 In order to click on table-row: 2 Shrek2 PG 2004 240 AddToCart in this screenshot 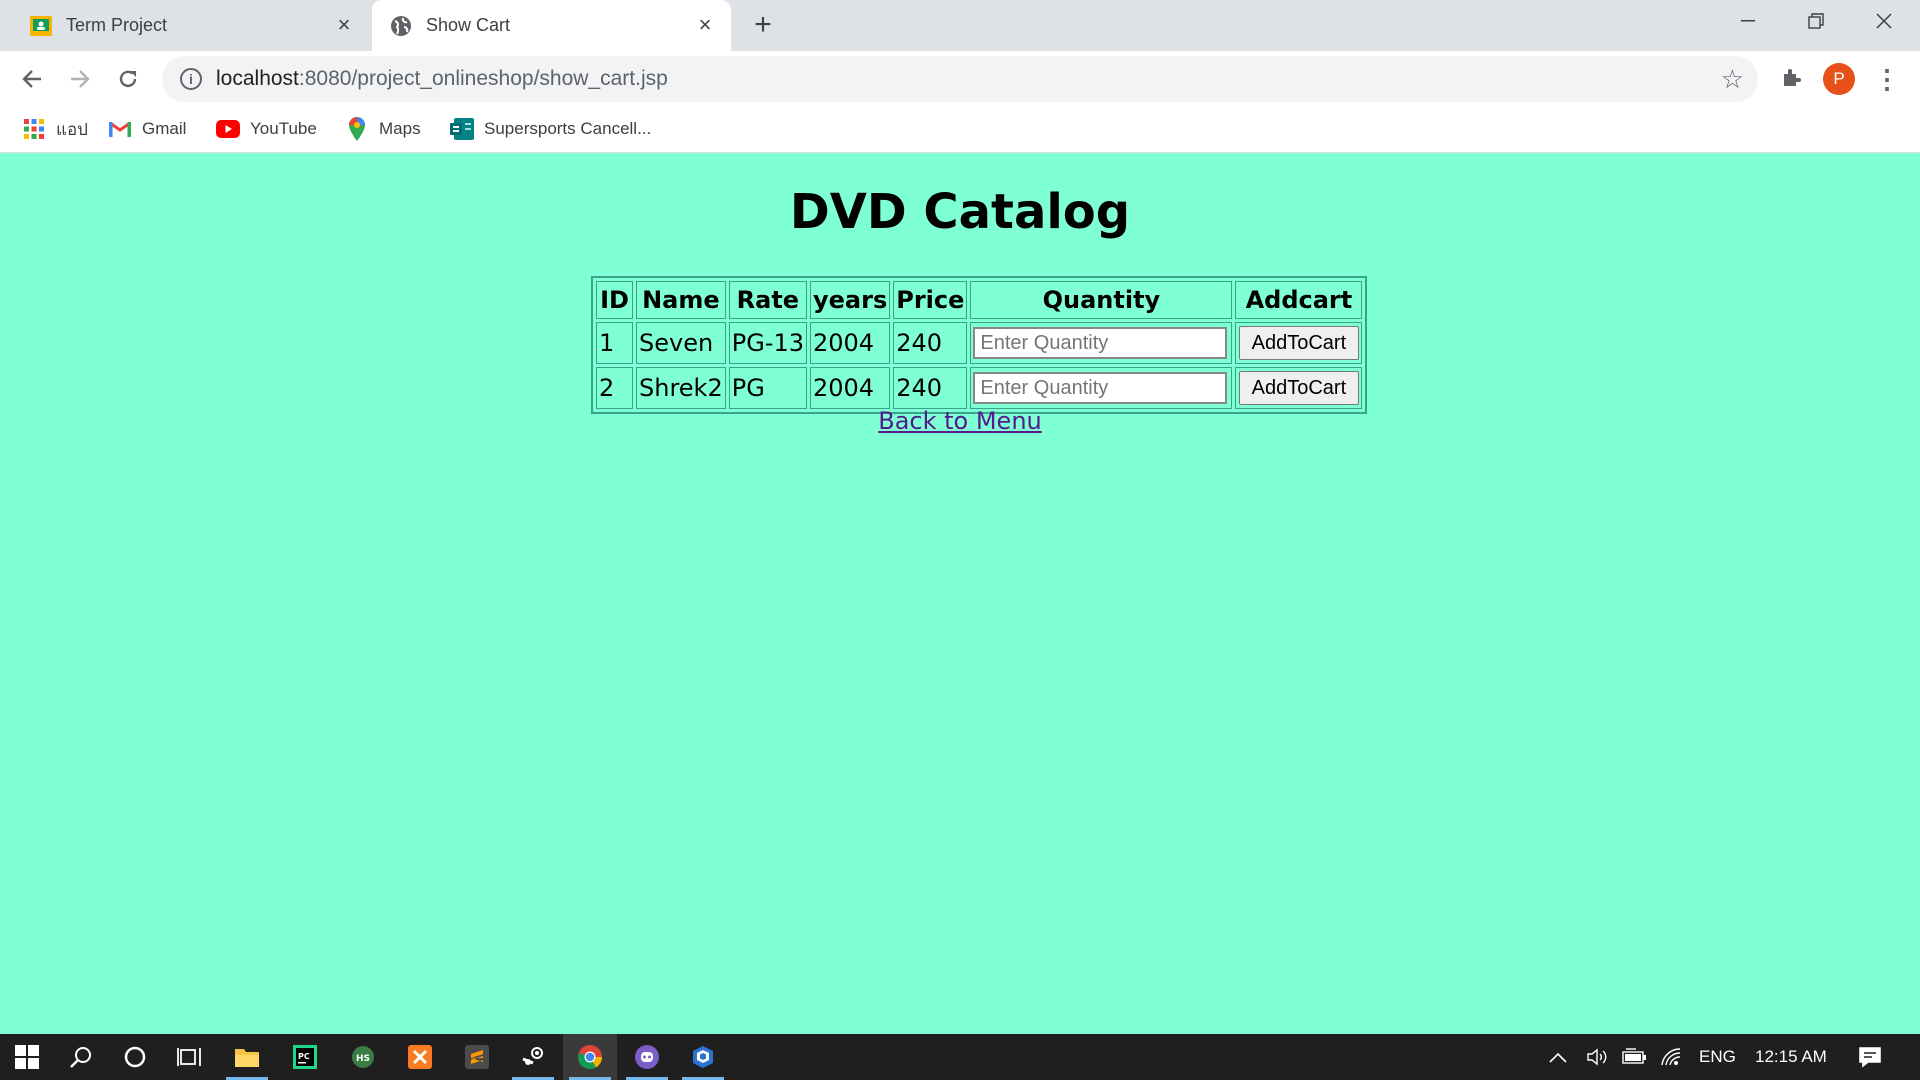, I will do `click(979, 388)`.